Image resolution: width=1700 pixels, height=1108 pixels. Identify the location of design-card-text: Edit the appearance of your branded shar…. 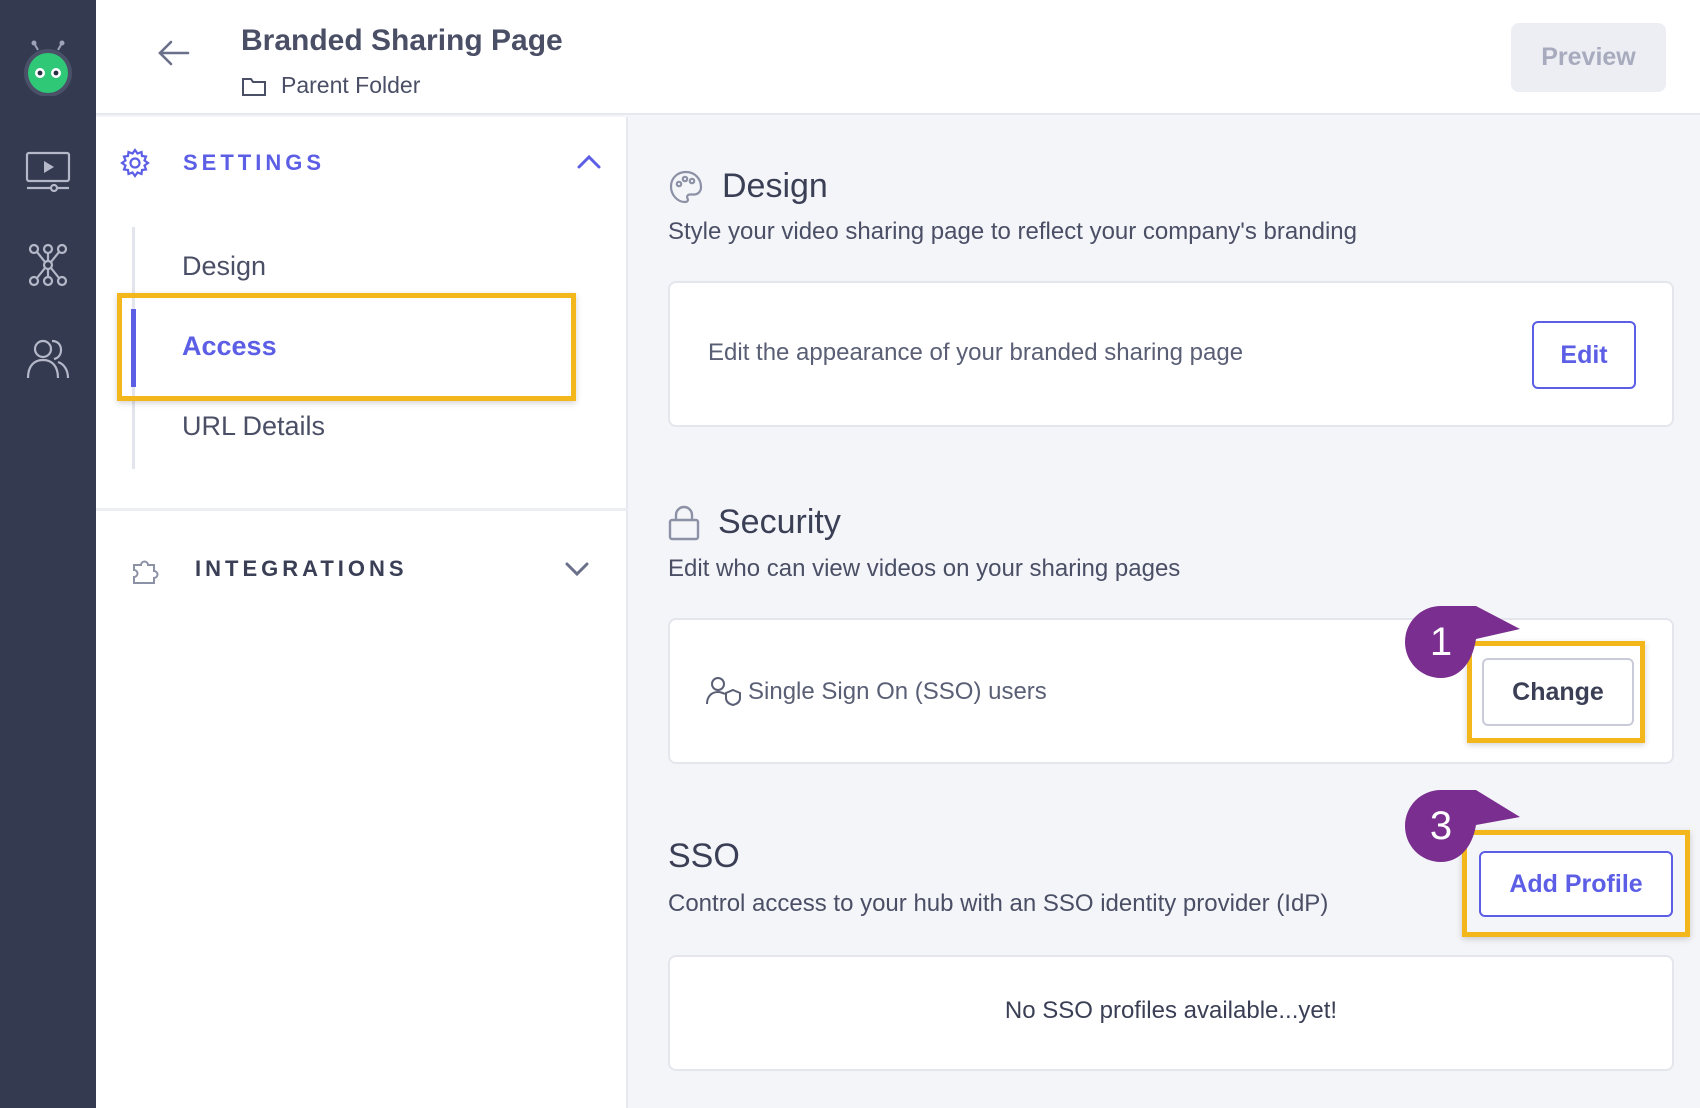
(976, 352).